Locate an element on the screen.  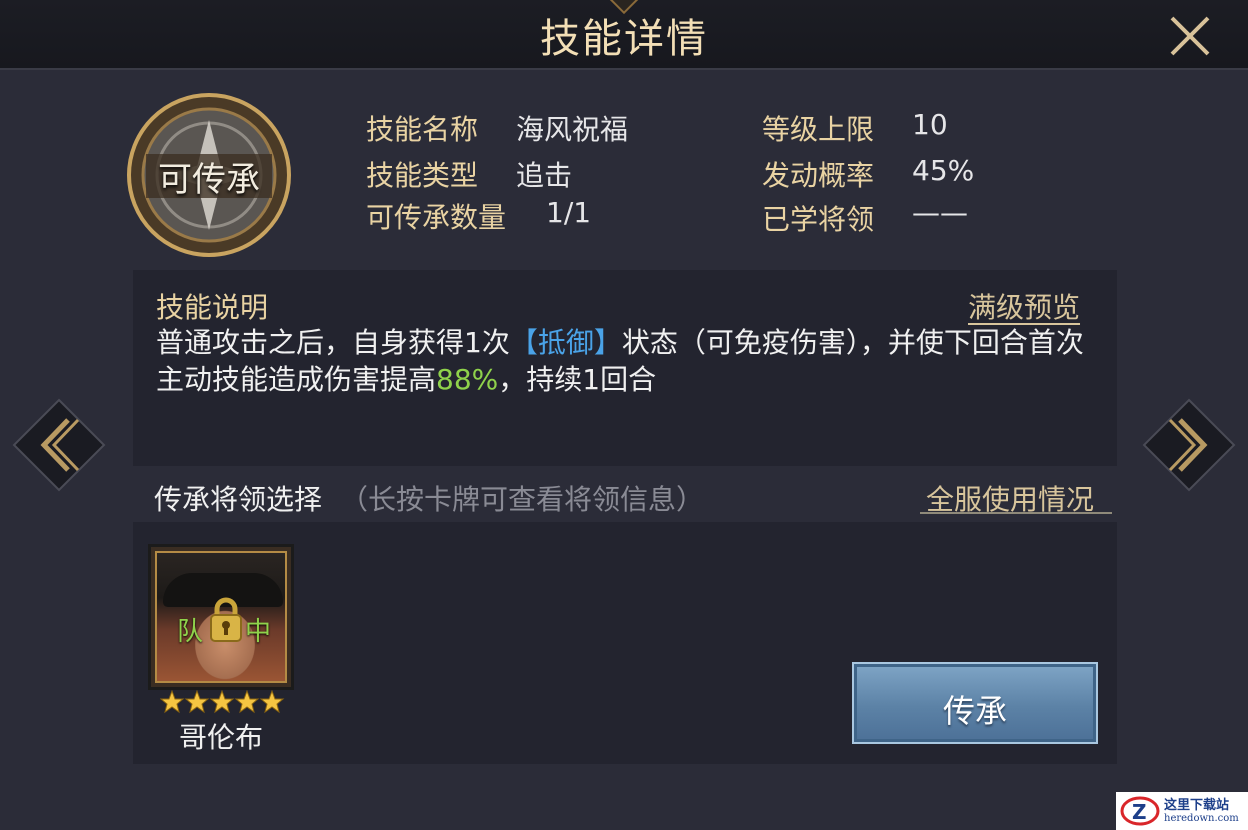
damage-bonus-value: 88% is located at coordinates (467, 379).